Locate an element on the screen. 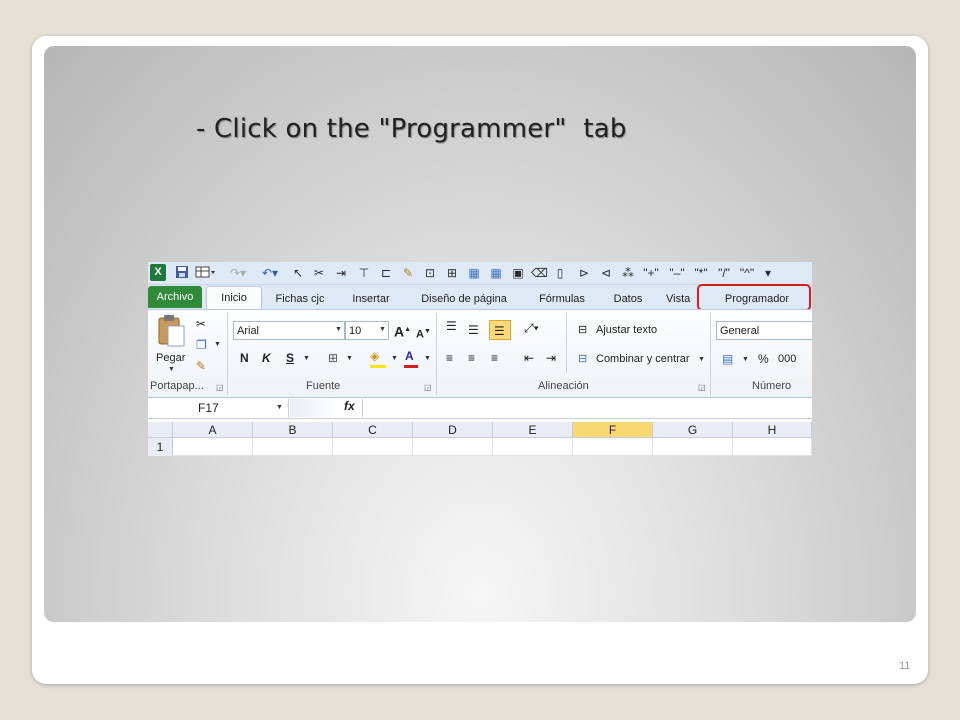  slash-icon: "/" is located at coordinates (724, 273).